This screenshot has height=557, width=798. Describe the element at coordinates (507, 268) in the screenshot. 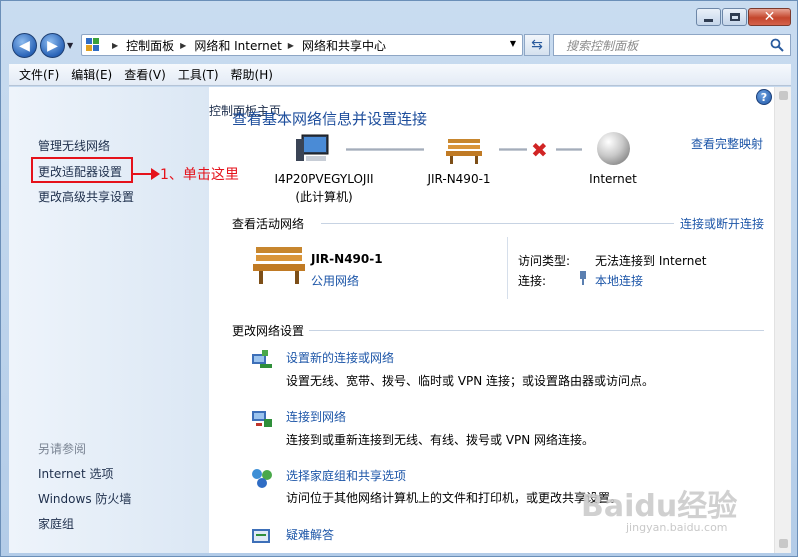

I see `vertical-divider` at that location.